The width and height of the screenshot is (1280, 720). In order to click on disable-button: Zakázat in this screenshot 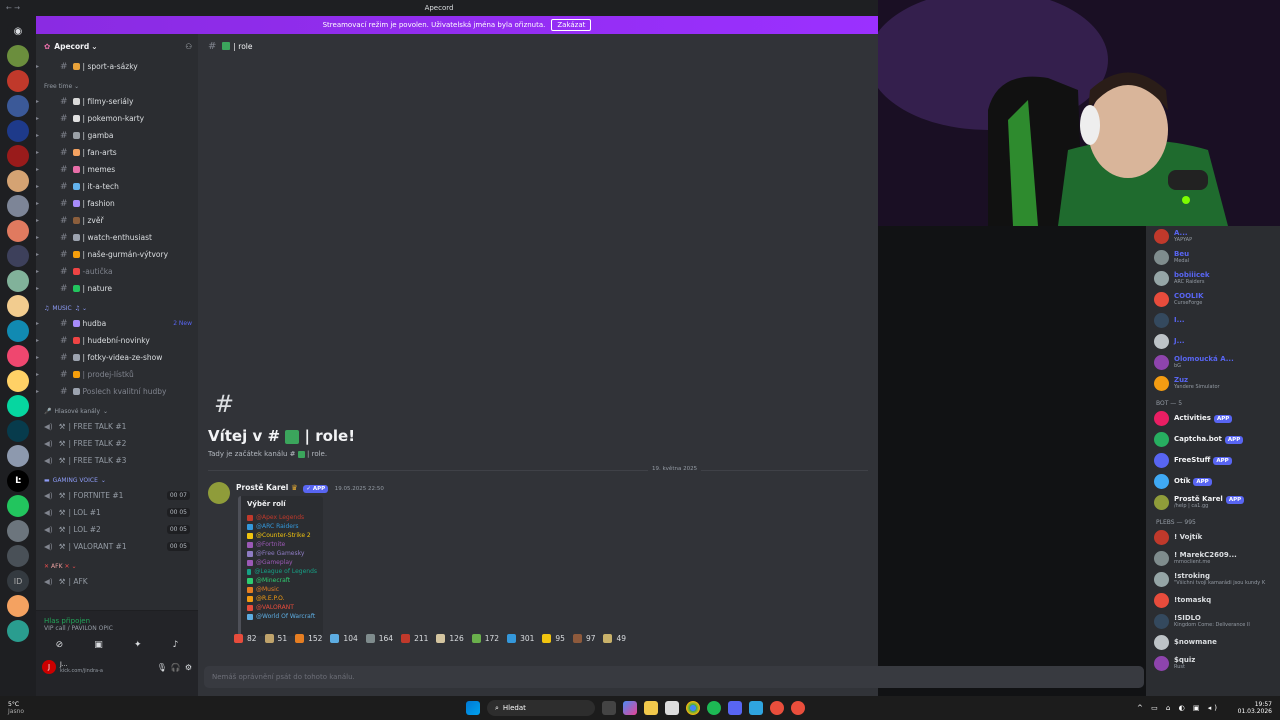, I will do `click(571, 25)`.